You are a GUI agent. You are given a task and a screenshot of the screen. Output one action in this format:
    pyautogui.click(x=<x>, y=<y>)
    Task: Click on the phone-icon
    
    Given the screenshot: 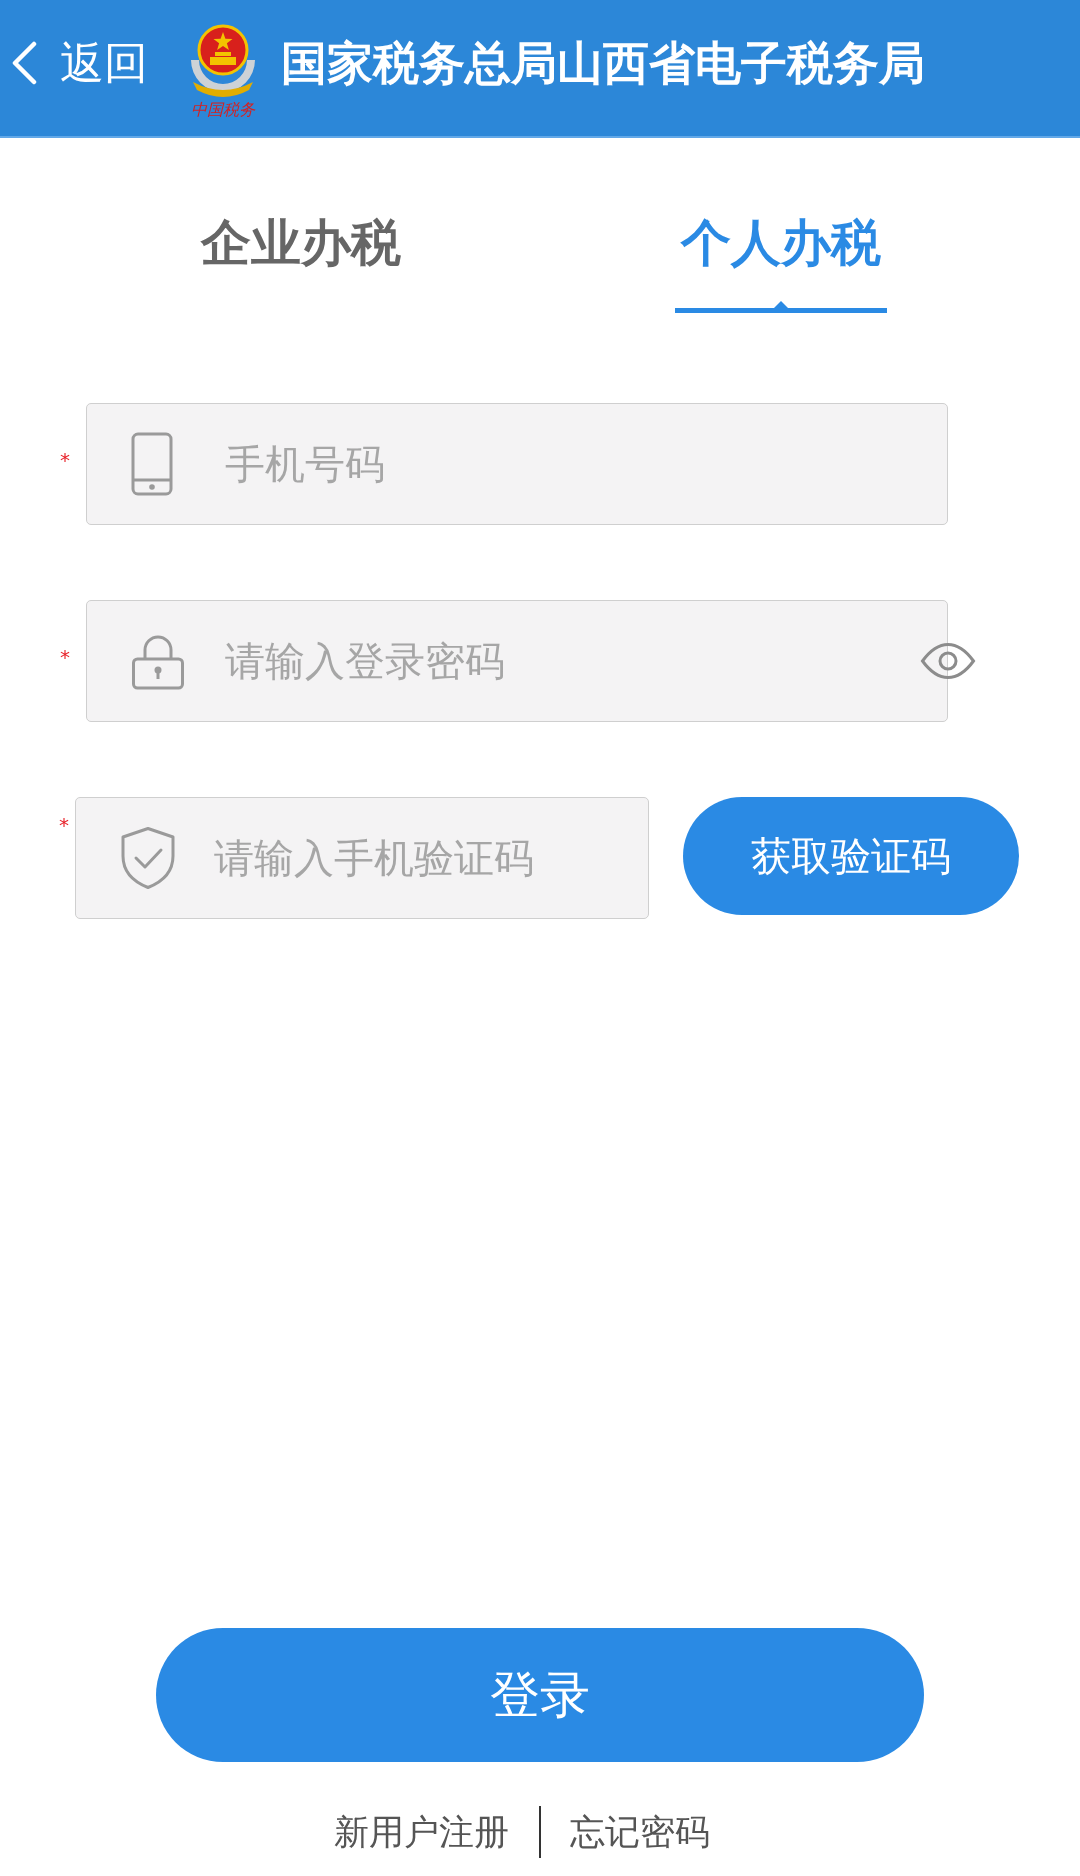 What is the action you would take?
    pyautogui.click(x=152, y=464)
    